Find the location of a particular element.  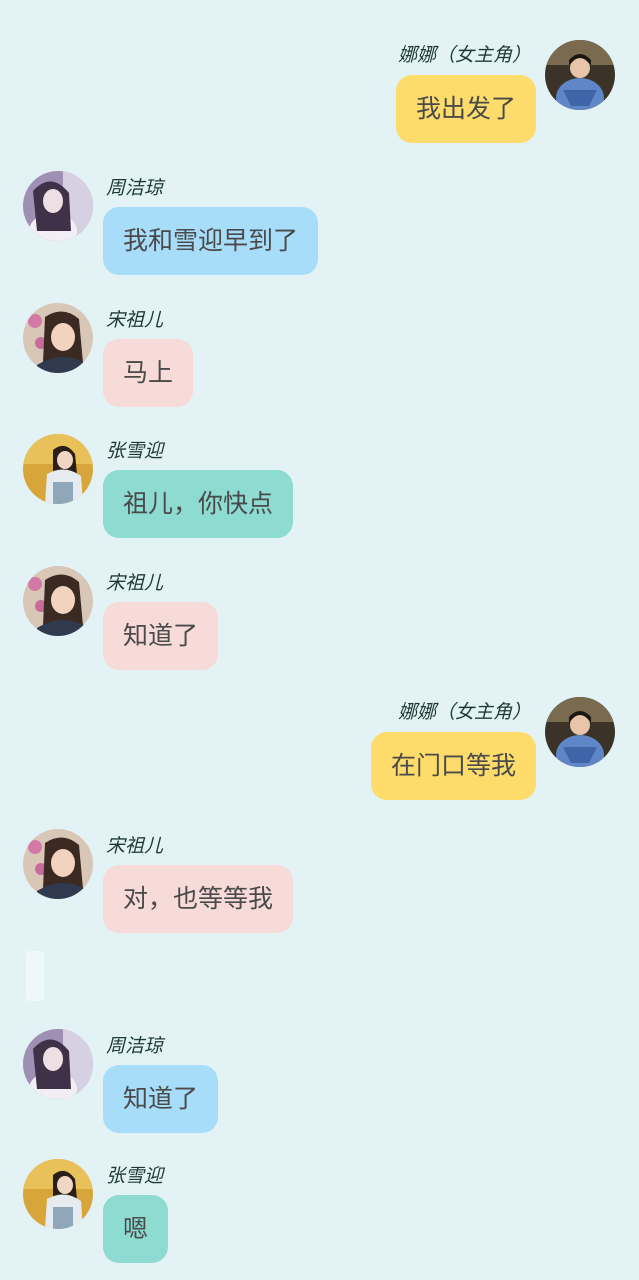

message-bubble: 嗯 is located at coordinates (136, 1229).